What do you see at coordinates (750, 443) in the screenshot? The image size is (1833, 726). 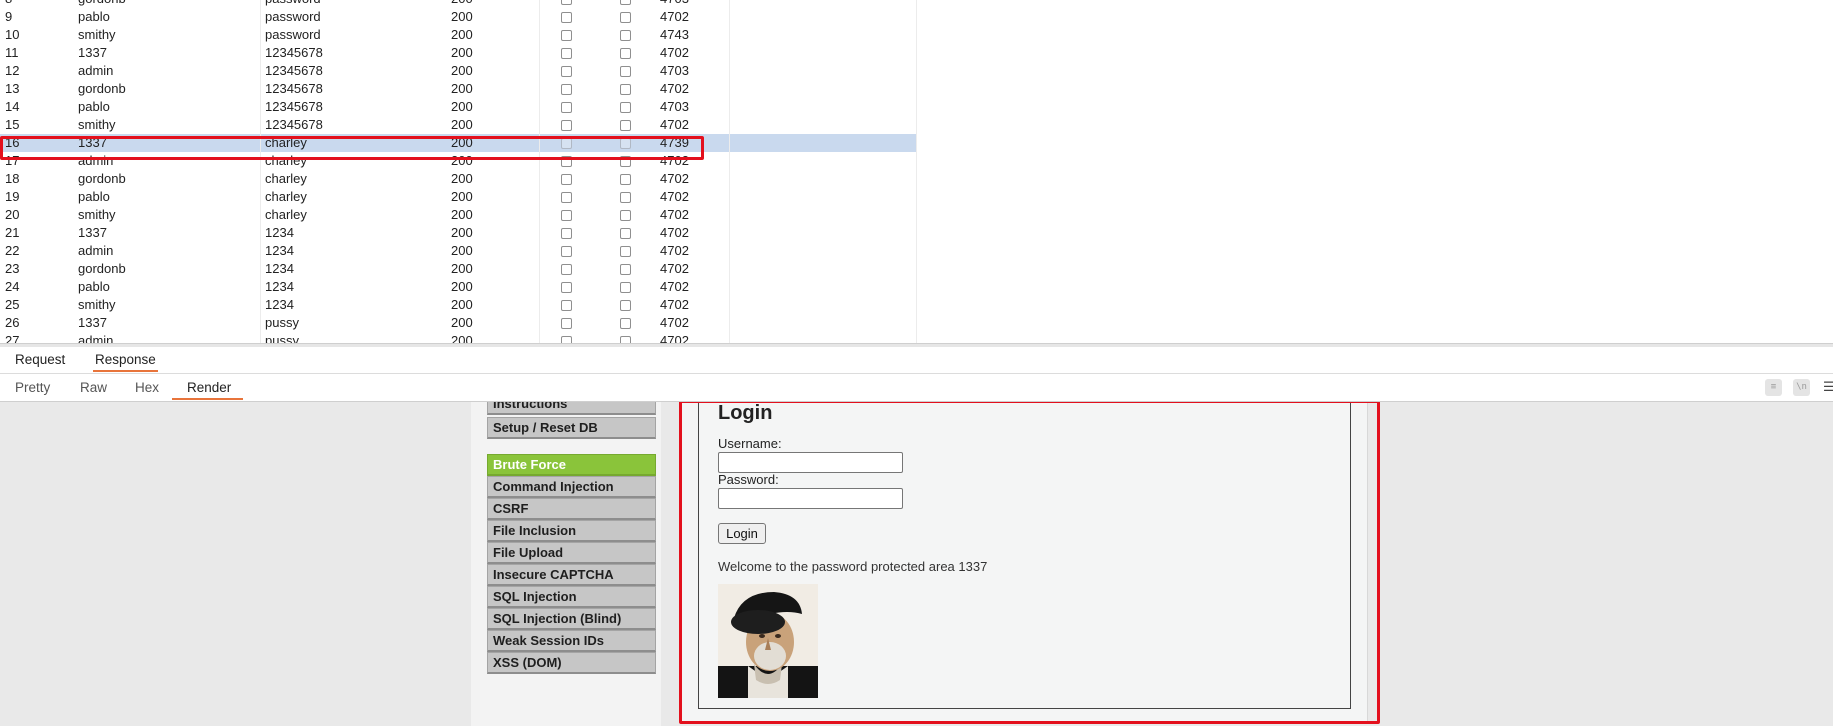 I see `username-label: Username:` at bounding box center [750, 443].